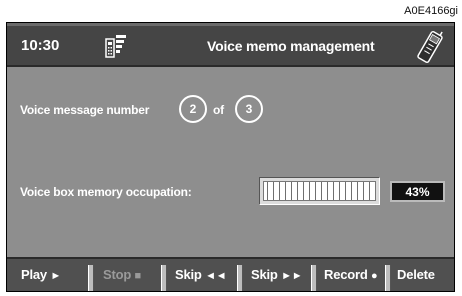 Image resolution: width=462 pixels, height=296 pixels. Describe the element at coordinates (249, 109) in the screenshot. I see `total-message-count: 3` at that location.